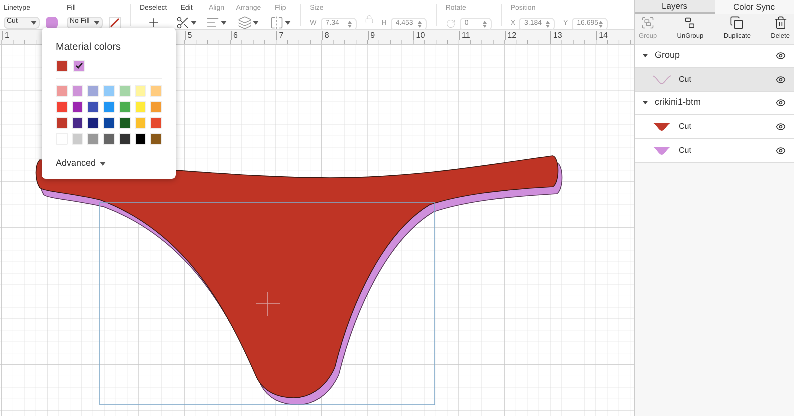 This screenshot has height=416, width=794. I want to click on align-icon, so click(213, 23).